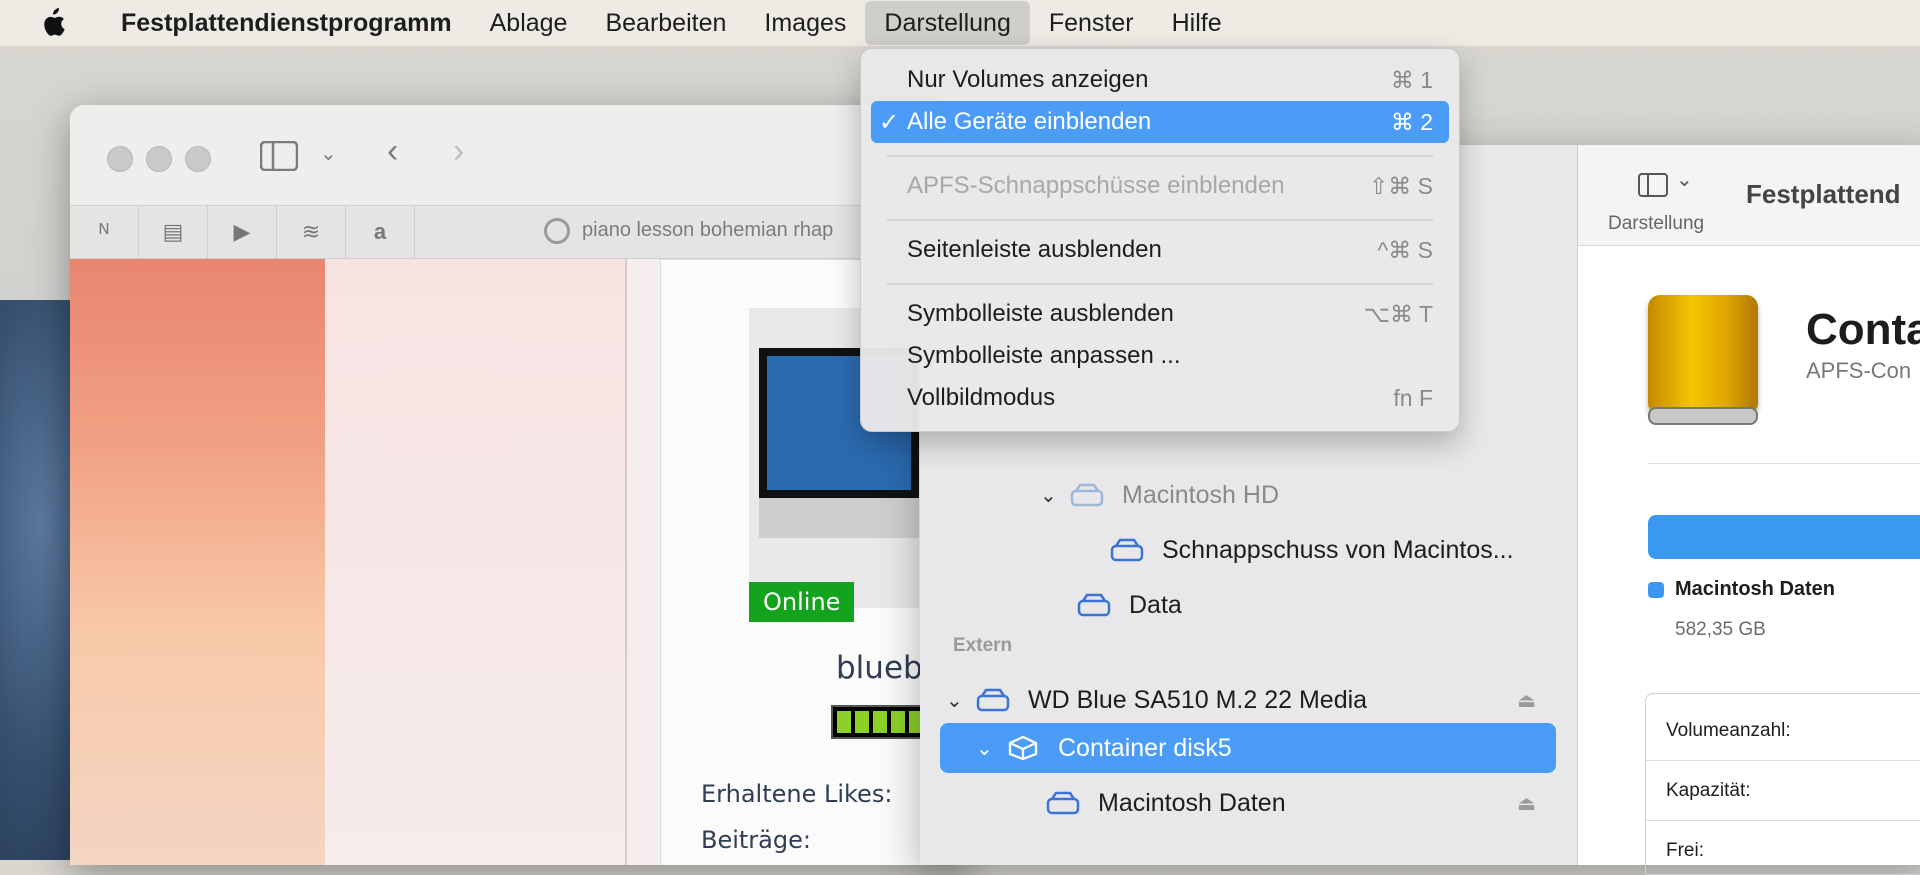 The width and height of the screenshot is (1920, 875). I want to click on external-disk-icon, so click(1703, 360).